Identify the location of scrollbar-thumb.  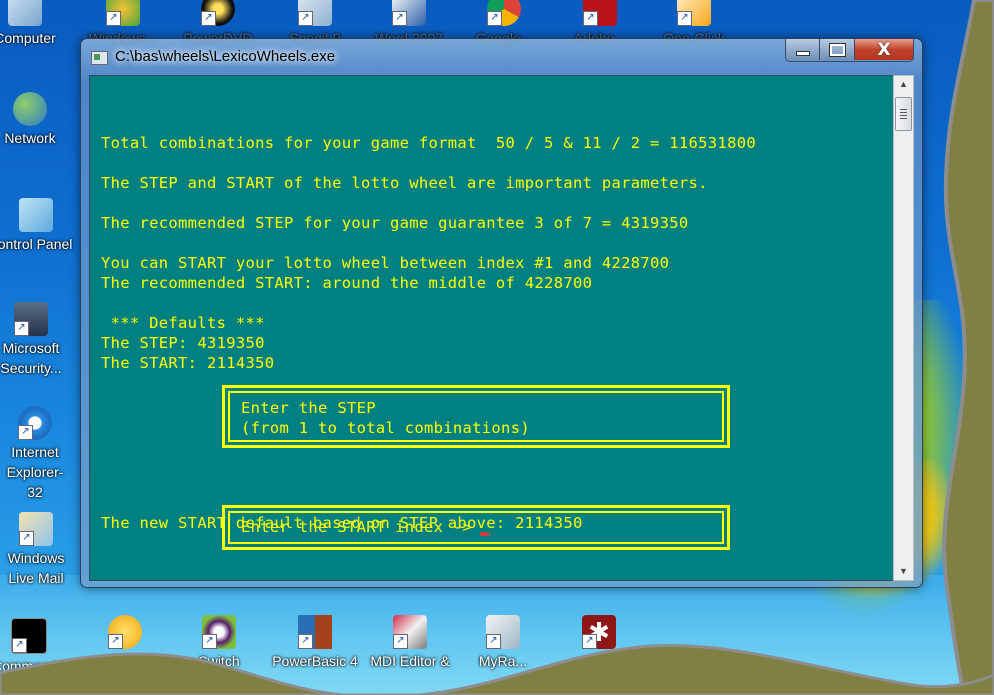
(903, 114).